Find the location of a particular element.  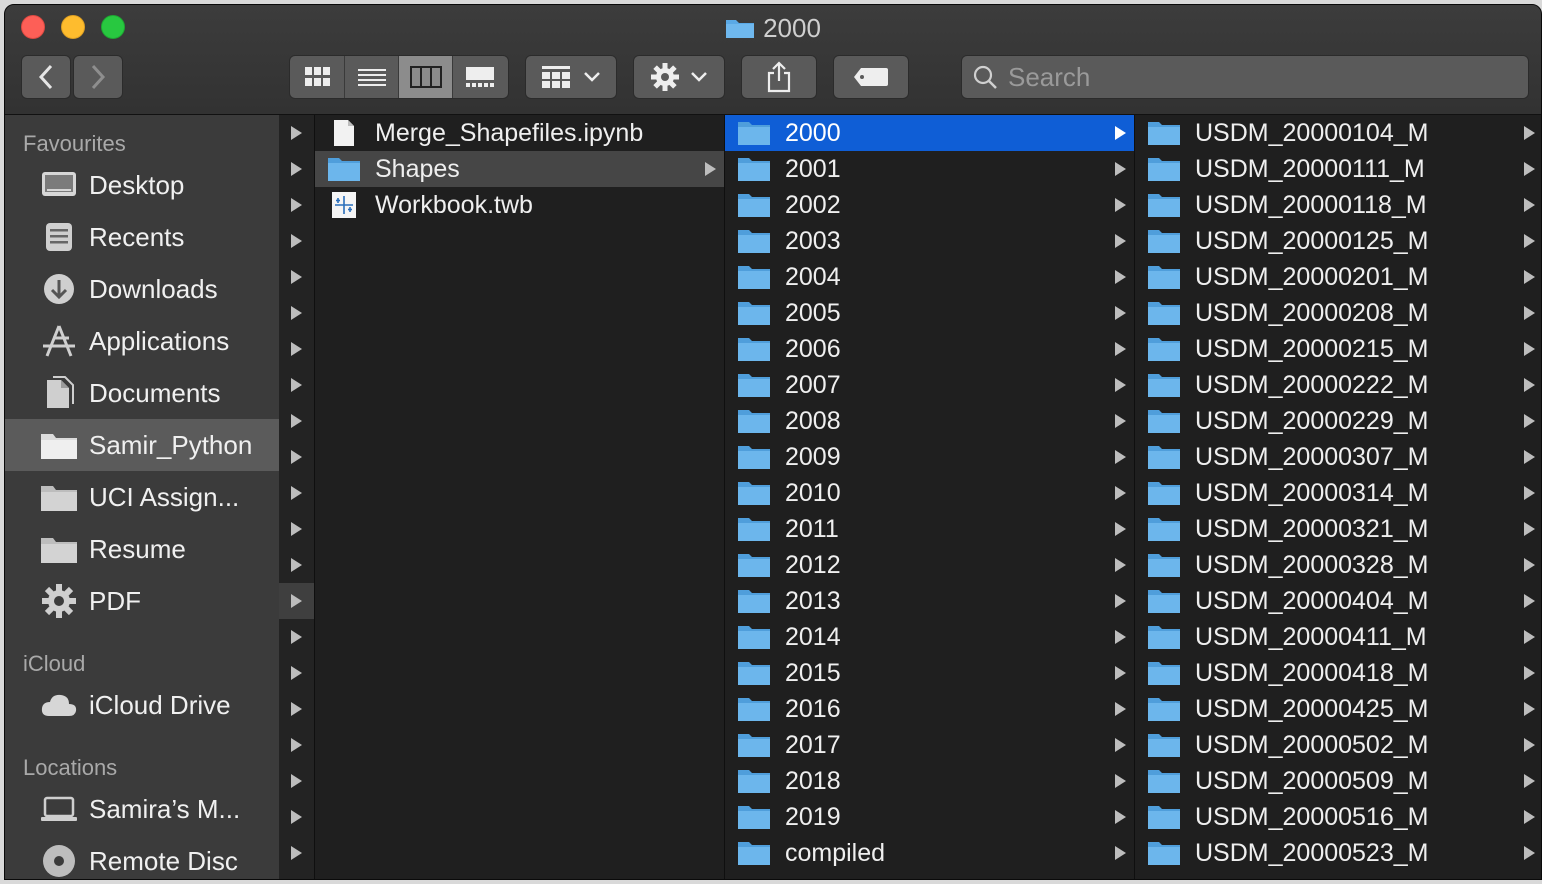

list-item: USDM_20000411_M is located at coordinates (1338, 637).